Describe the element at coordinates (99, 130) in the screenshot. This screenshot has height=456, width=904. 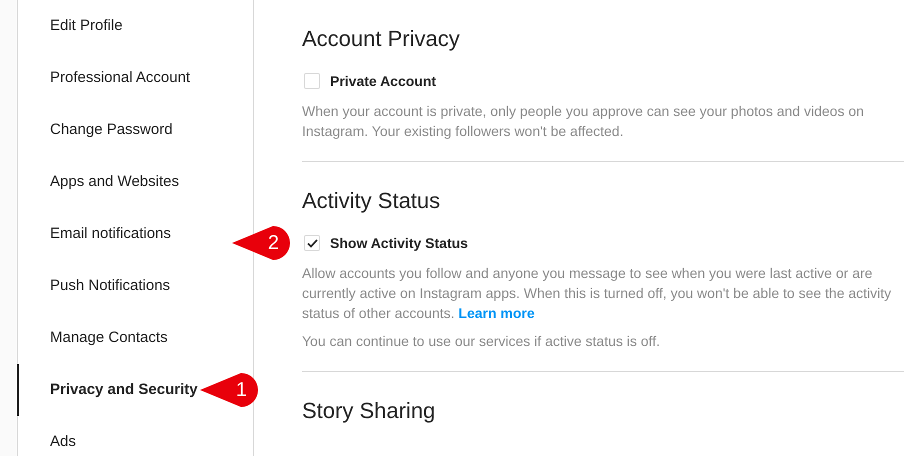
I see `sidebar-item: Change Password` at that location.